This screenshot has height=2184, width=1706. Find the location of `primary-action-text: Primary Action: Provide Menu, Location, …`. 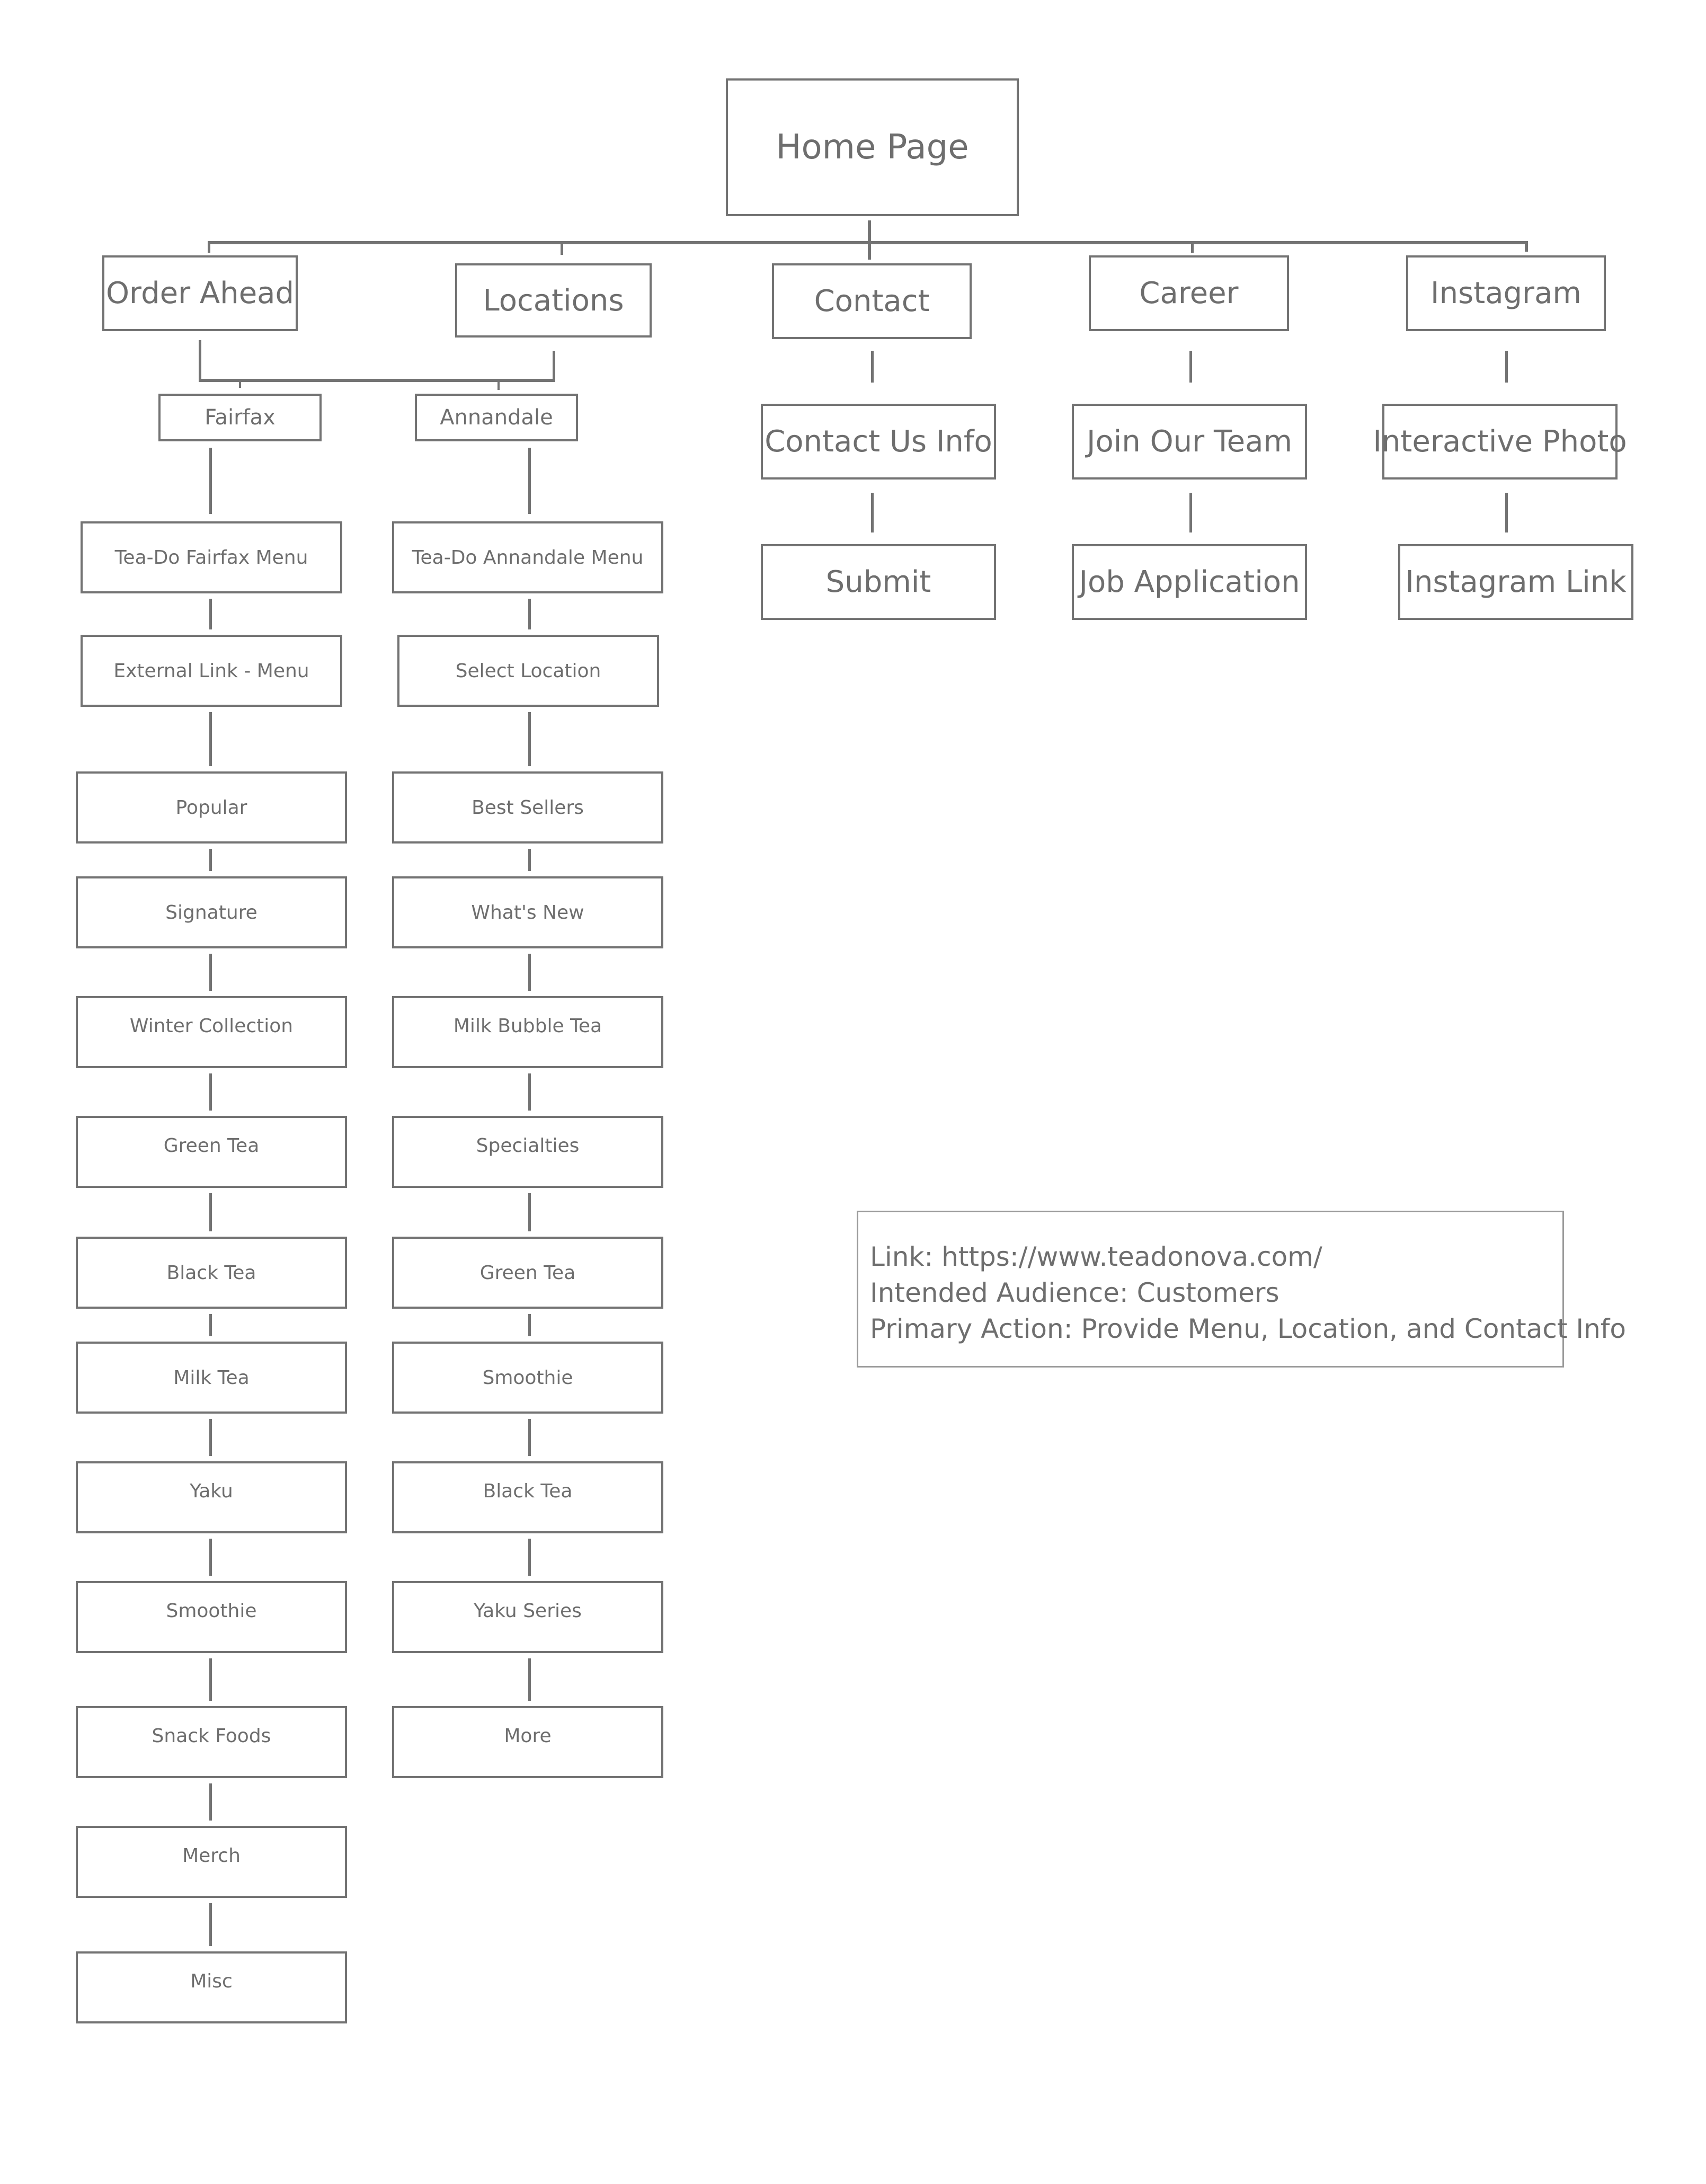

primary-action-text: Primary Action: Provide Menu, Location, … is located at coordinates (1248, 1328).